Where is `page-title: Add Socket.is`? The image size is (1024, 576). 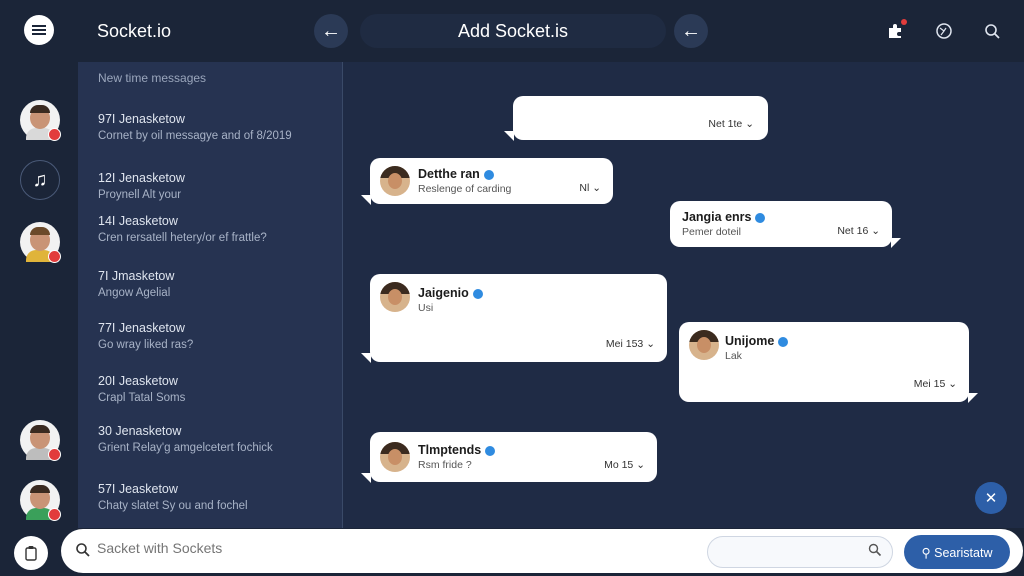 page-title: Add Socket.is is located at coordinates (513, 31).